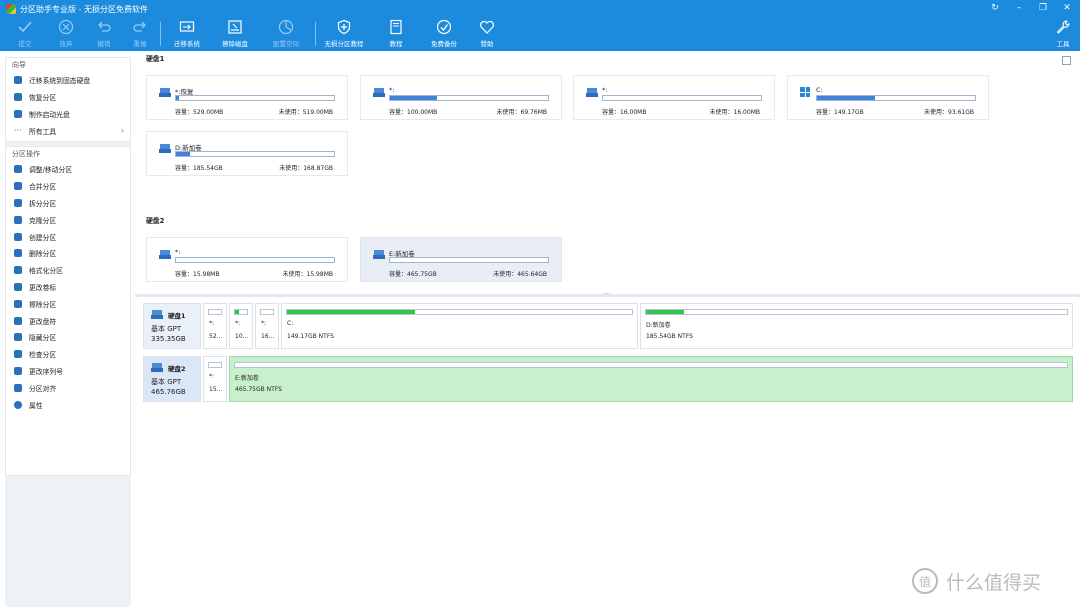 The height and width of the screenshot is (607, 1080). What do you see at coordinates (25, 44) in the screenshot?
I see `commit-label: 提交` at bounding box center [25, 44].